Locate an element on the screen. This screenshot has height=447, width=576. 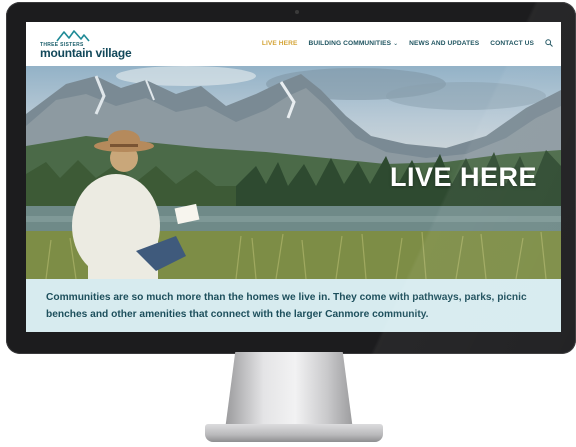
nav-item-contact-us: CONTACT US is located at coordinates (512, 43).